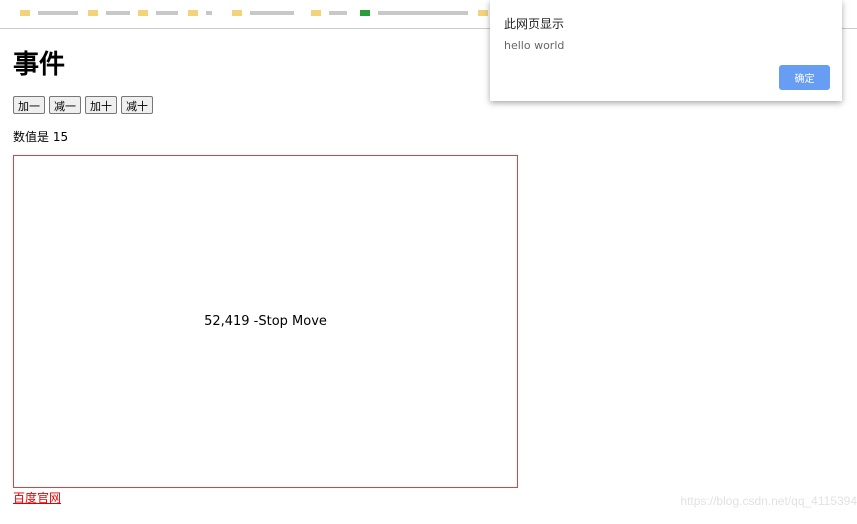 The height and width of the screenshot is (524, 857). Describe the element at coordinates (768, 501) in the screenshot. I see `watermark: https://blog.csdn.net/qq_4115394` at that location.